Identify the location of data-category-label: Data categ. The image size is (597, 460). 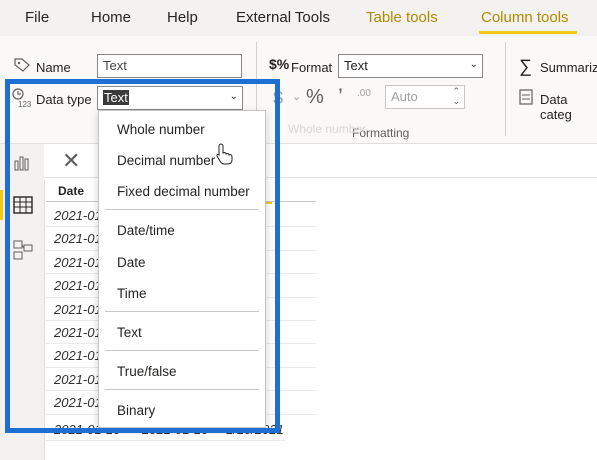
(568, 107).